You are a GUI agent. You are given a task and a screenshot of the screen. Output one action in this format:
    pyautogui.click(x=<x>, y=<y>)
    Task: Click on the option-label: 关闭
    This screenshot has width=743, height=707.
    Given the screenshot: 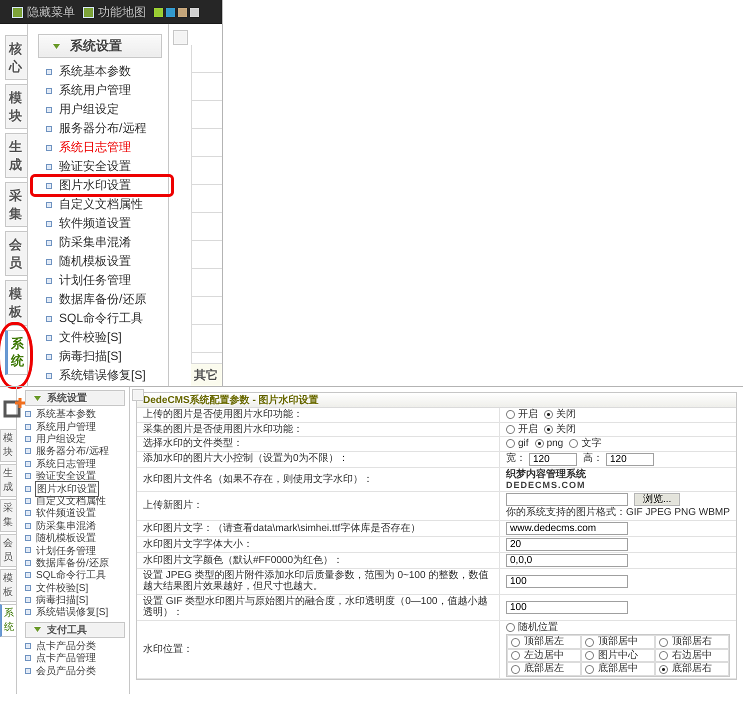 What is the action you would take?
    pyautogui.click(x=566, y=429)
    